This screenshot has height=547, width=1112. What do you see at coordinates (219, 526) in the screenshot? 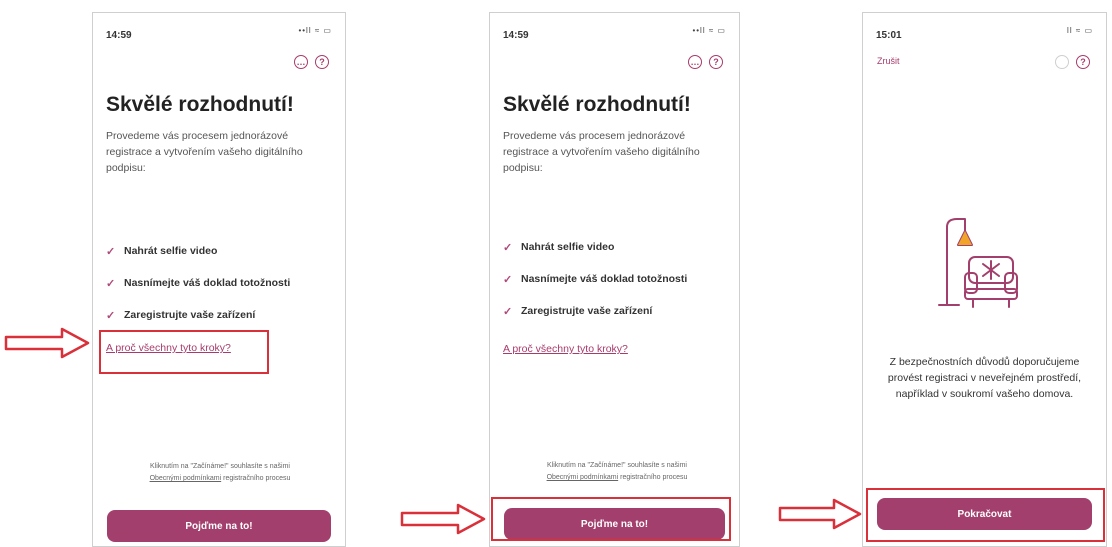
I see `lets-go-button: Pojďme na to!` at bounding box center [219, 526].